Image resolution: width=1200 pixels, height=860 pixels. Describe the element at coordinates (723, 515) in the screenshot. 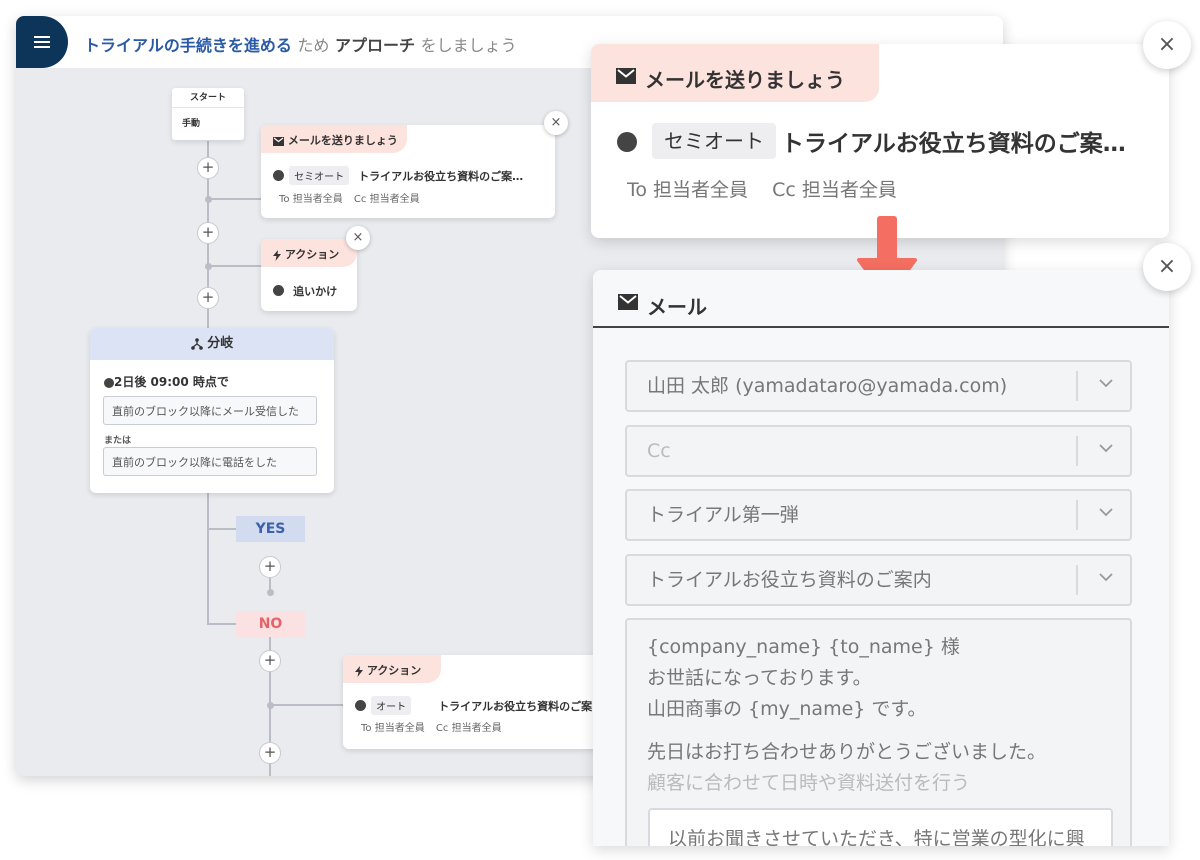

I see `template-value: トライアル第一弾` at that location.